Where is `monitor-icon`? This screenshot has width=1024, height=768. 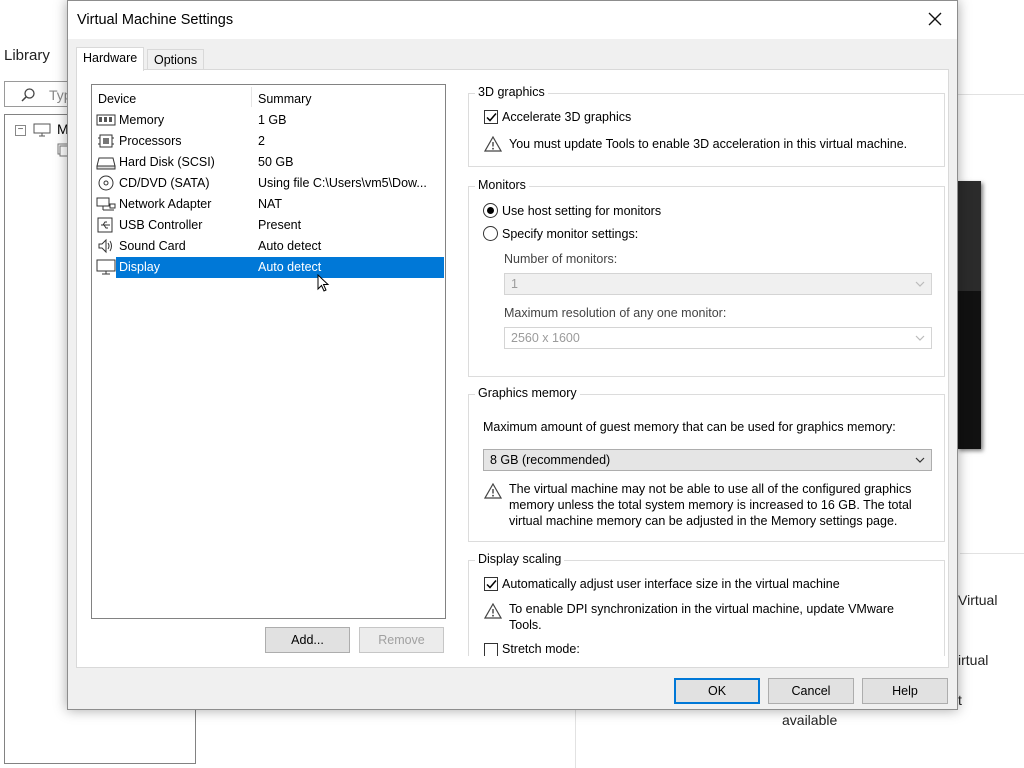
monitor-icon is located at coordinates (106, 267).